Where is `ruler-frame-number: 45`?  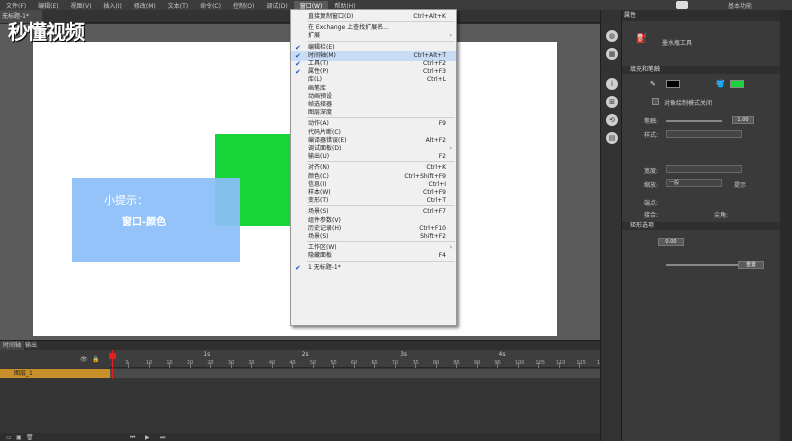 ruler-frame-number: 45 is located at coordinates (292, 363).